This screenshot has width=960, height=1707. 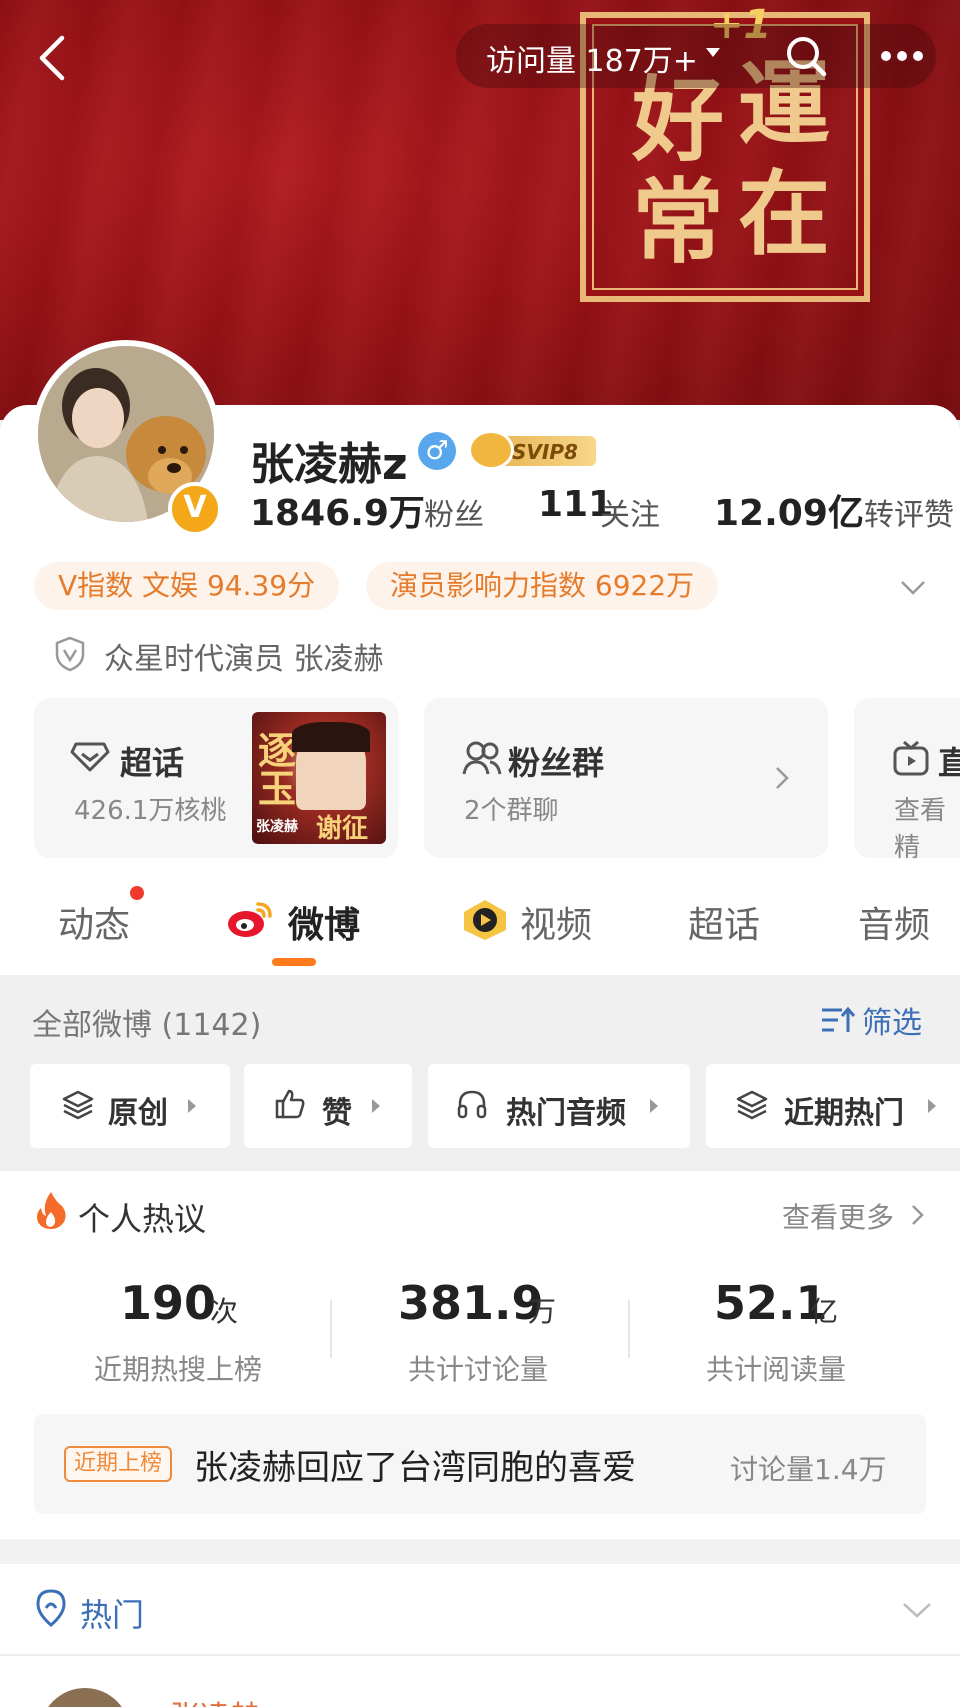 What do you see at coordinates (478, 1369) in the screenshot?
I see `discussion-label: 共计讨论量` at bounding box center [478, 1369].